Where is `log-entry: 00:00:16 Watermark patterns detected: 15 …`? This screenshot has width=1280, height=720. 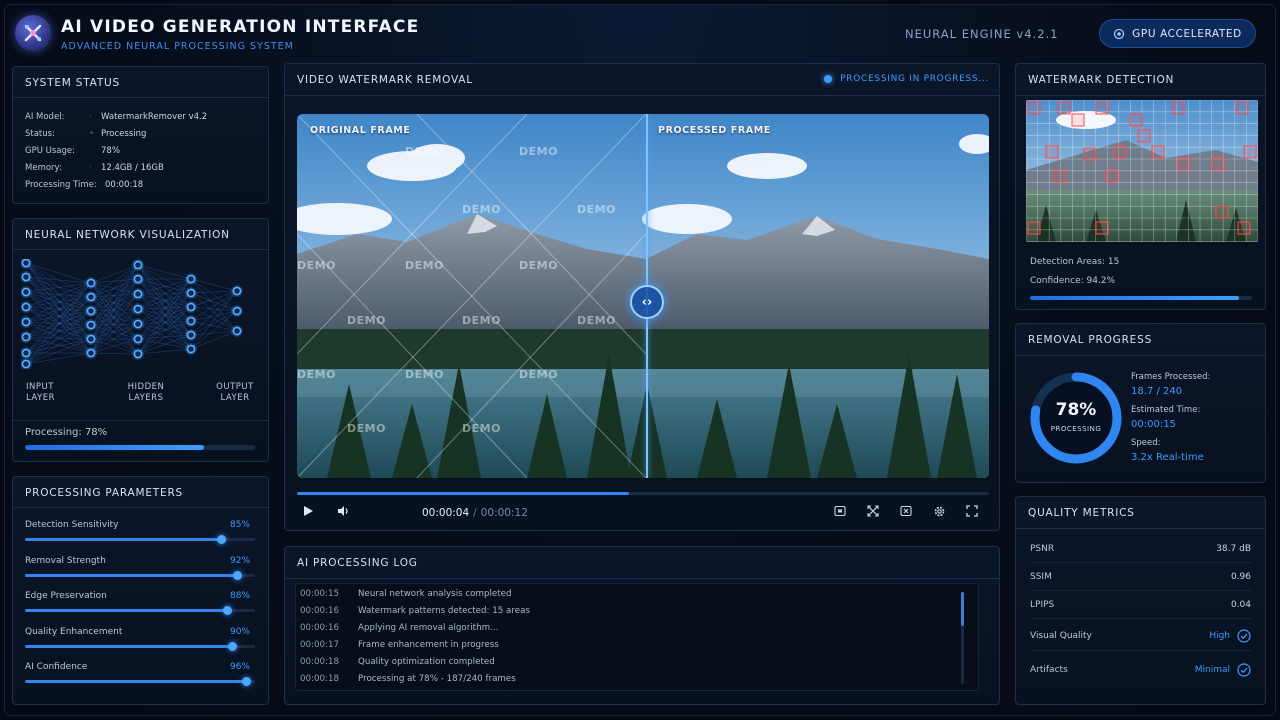
log-entry: 00:00:16 Watermark patterns detected: 15 … is located at coordinates (415, 611).